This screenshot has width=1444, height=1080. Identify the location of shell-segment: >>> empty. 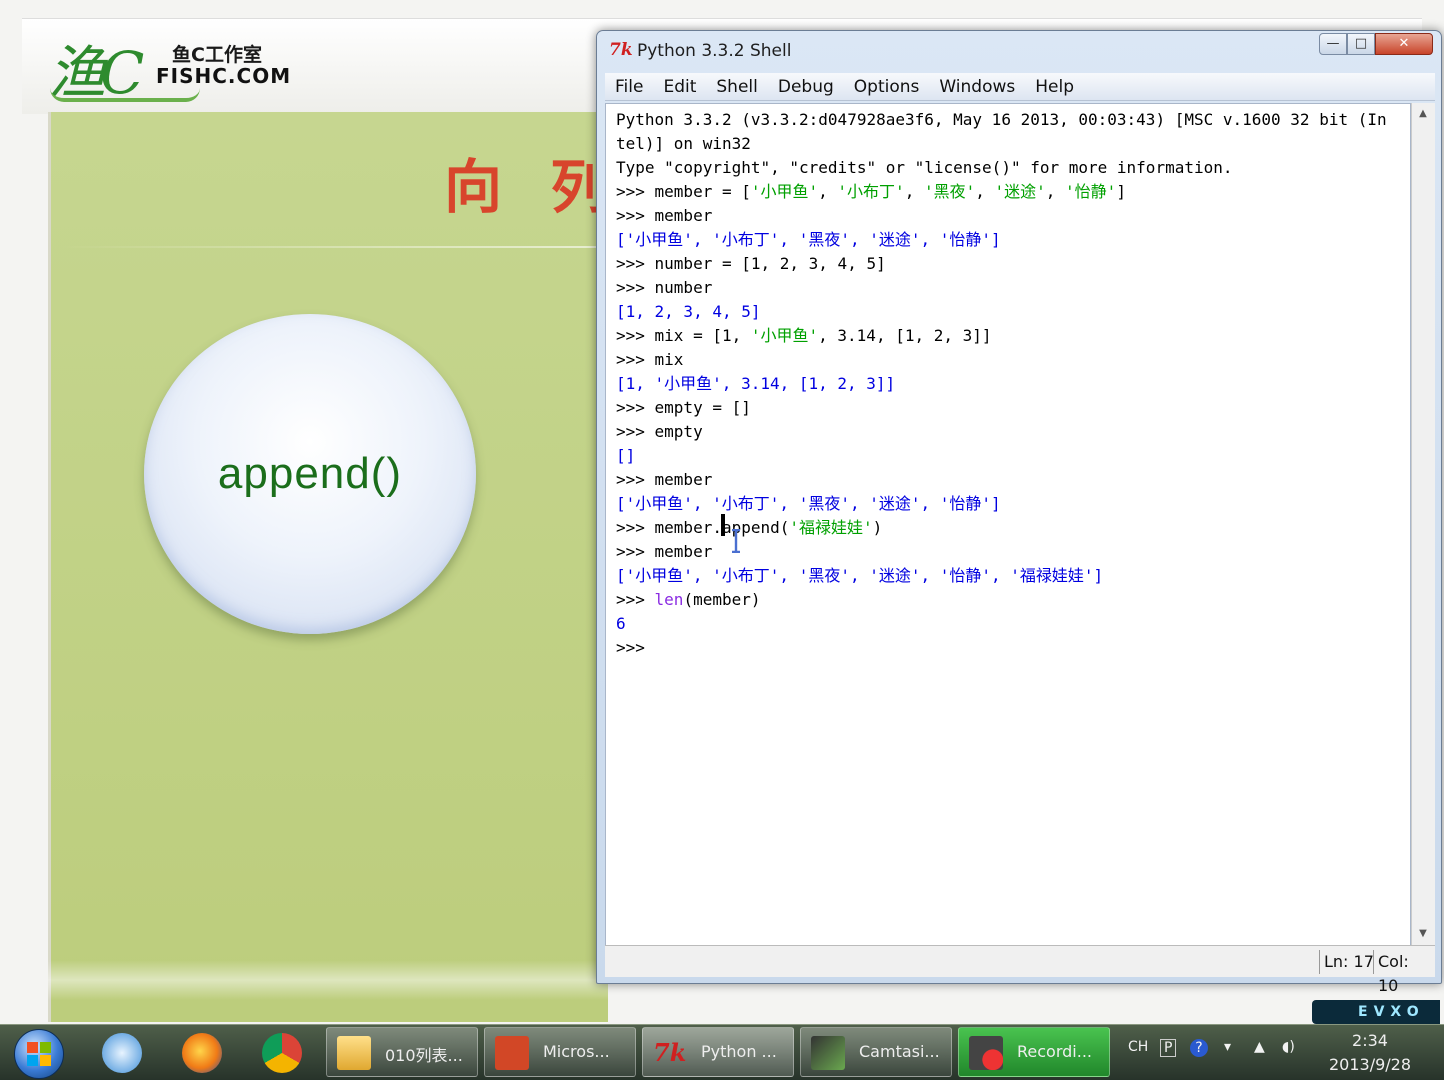
(659, 431).